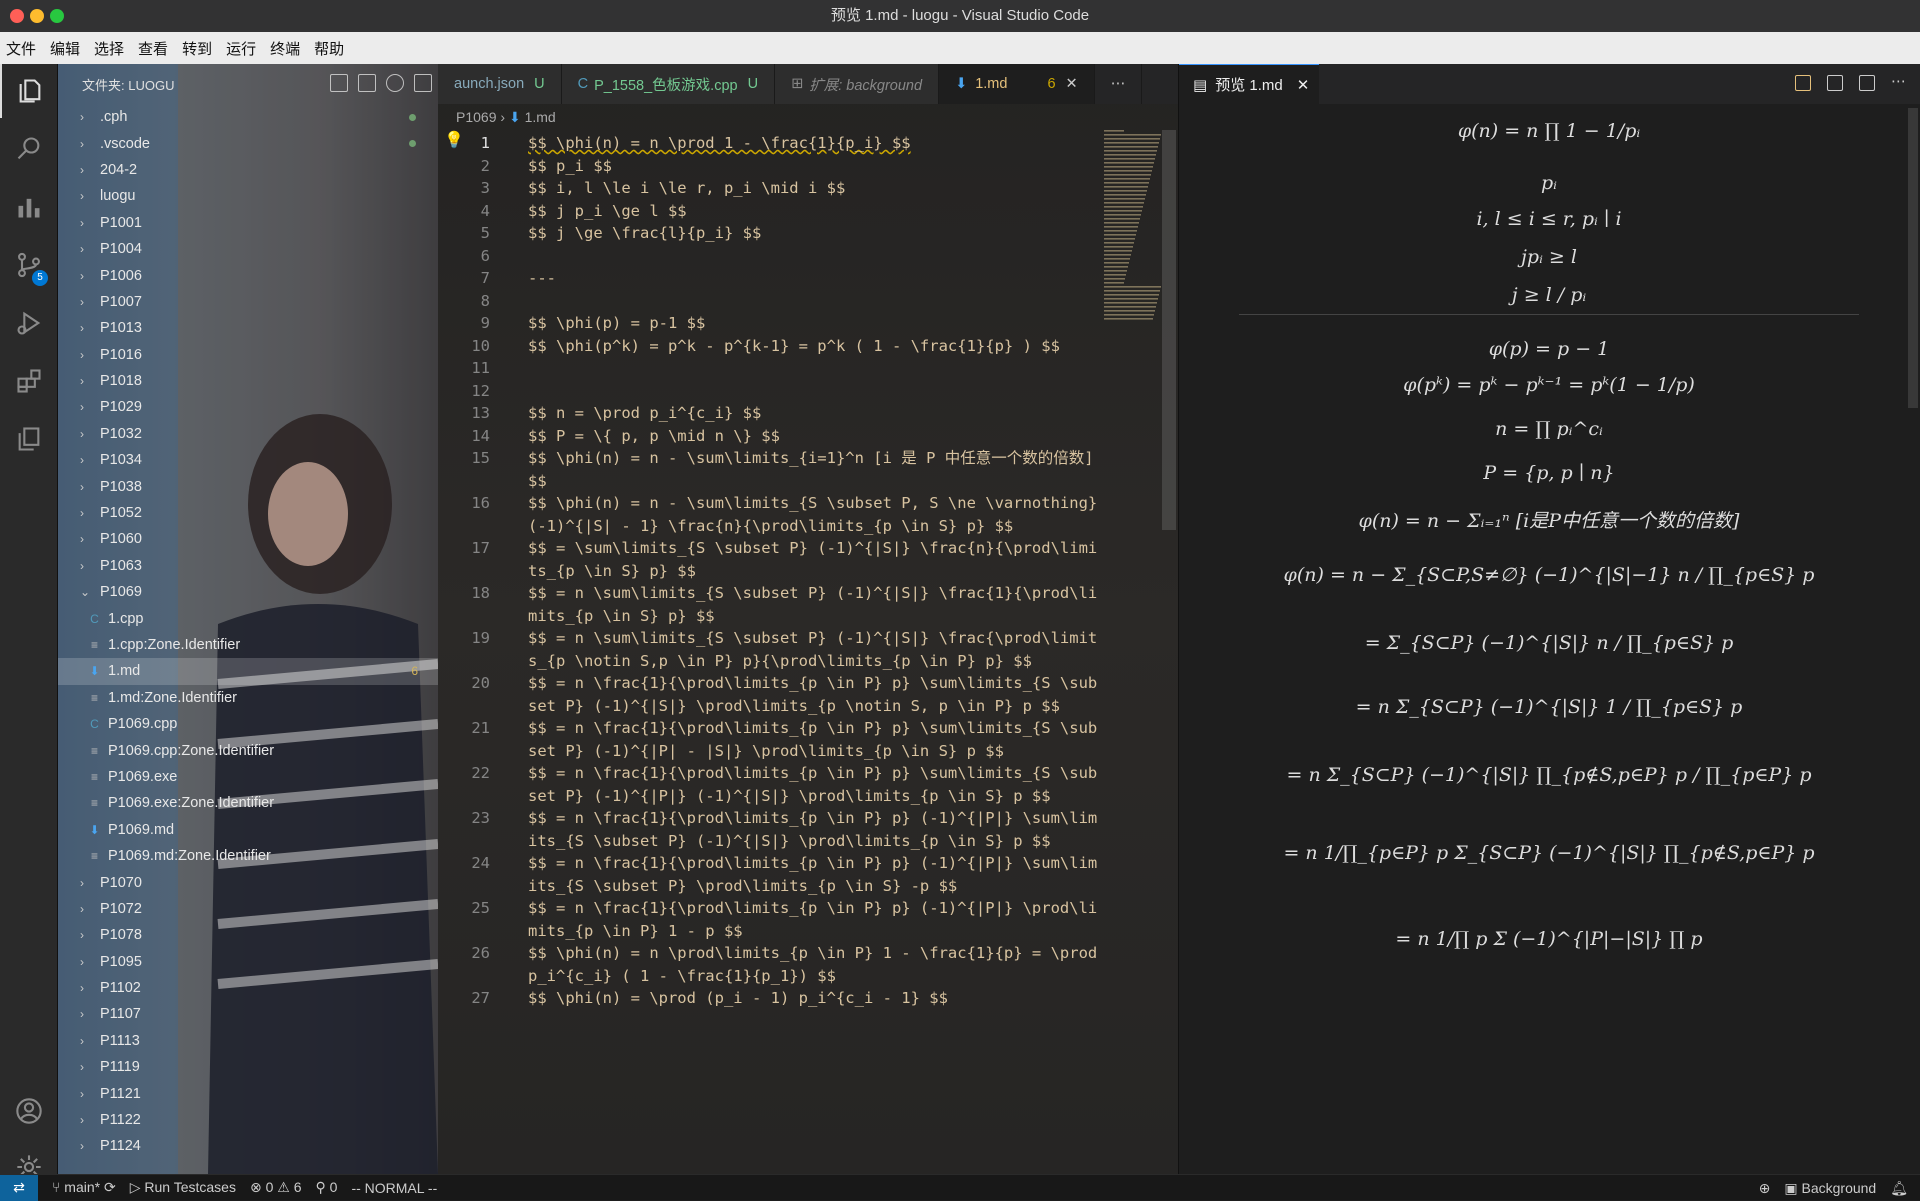 The width and height of the screenshot is (1920, 1201). Describe the element at coordinates (19, 1187) in the screenshot. I see `remote-icon: ⇄` at that location.